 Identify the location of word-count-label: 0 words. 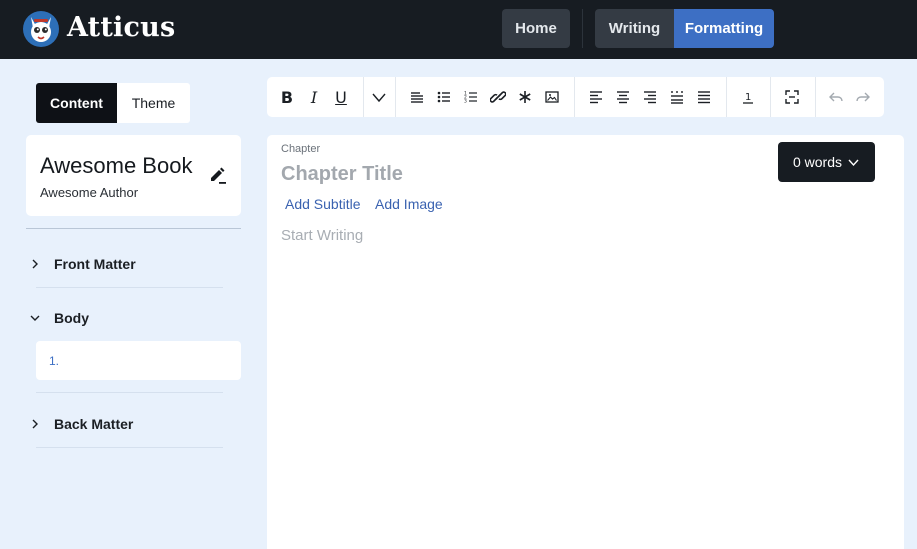
(817, 162).